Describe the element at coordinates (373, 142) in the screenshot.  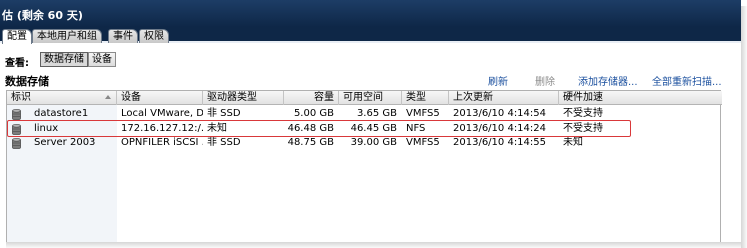
I see `cell-free-space: 39.00 GB` at that location.